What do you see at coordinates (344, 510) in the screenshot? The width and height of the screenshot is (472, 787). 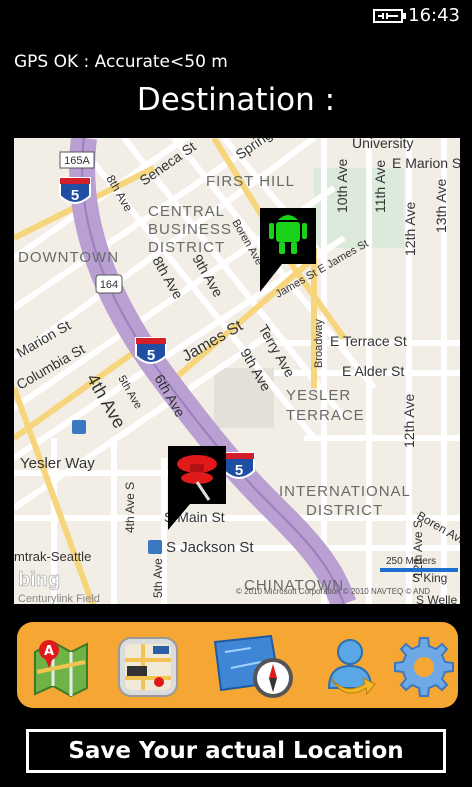 I see `map-label-international-2: DISTRICT` at bounding box center [344, 510].